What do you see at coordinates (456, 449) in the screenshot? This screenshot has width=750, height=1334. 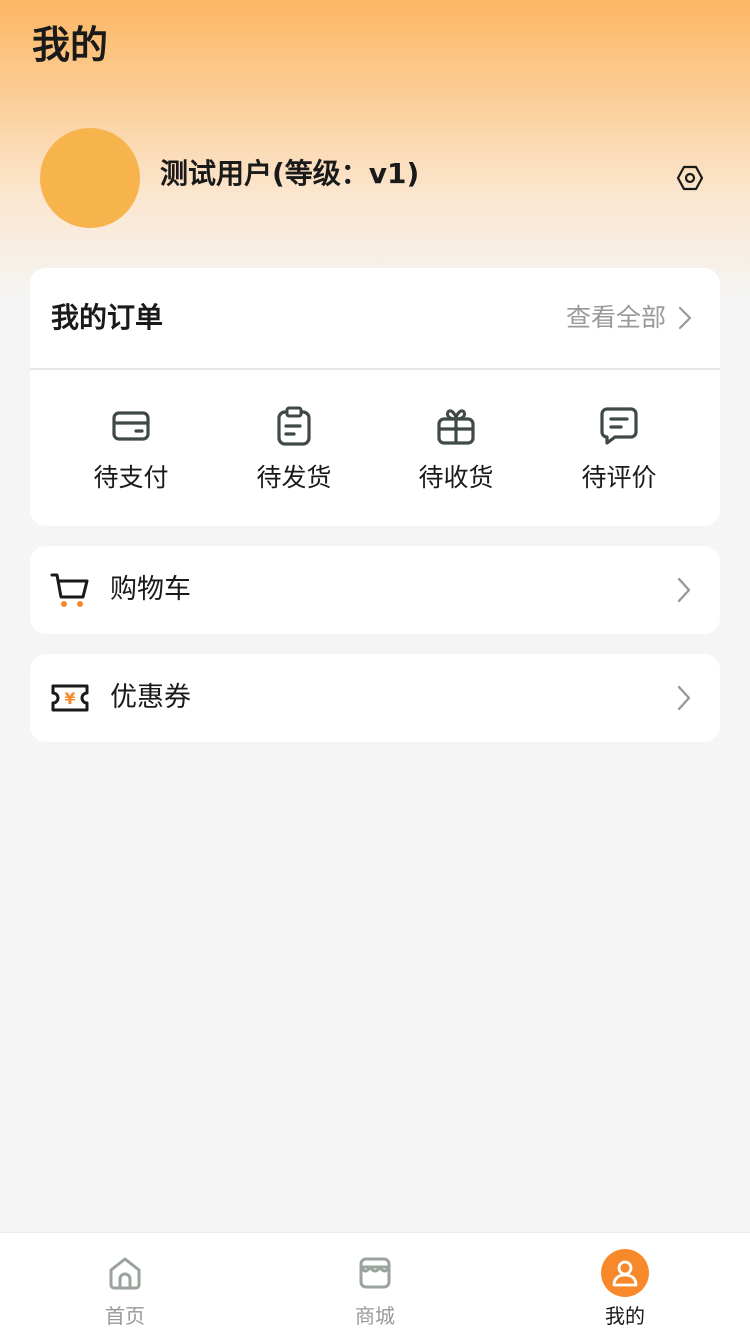 I see `order-status-pending-receipt: 待收货` at bounding box center [456, 449].